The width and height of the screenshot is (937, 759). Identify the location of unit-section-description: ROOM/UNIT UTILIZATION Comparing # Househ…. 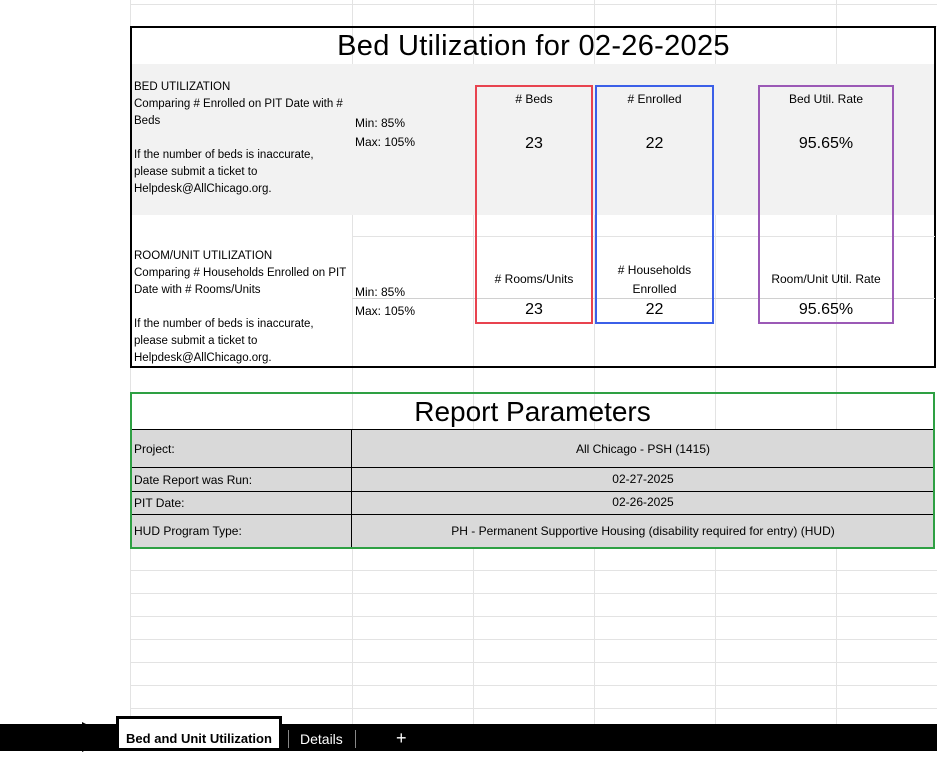
(242, 307).